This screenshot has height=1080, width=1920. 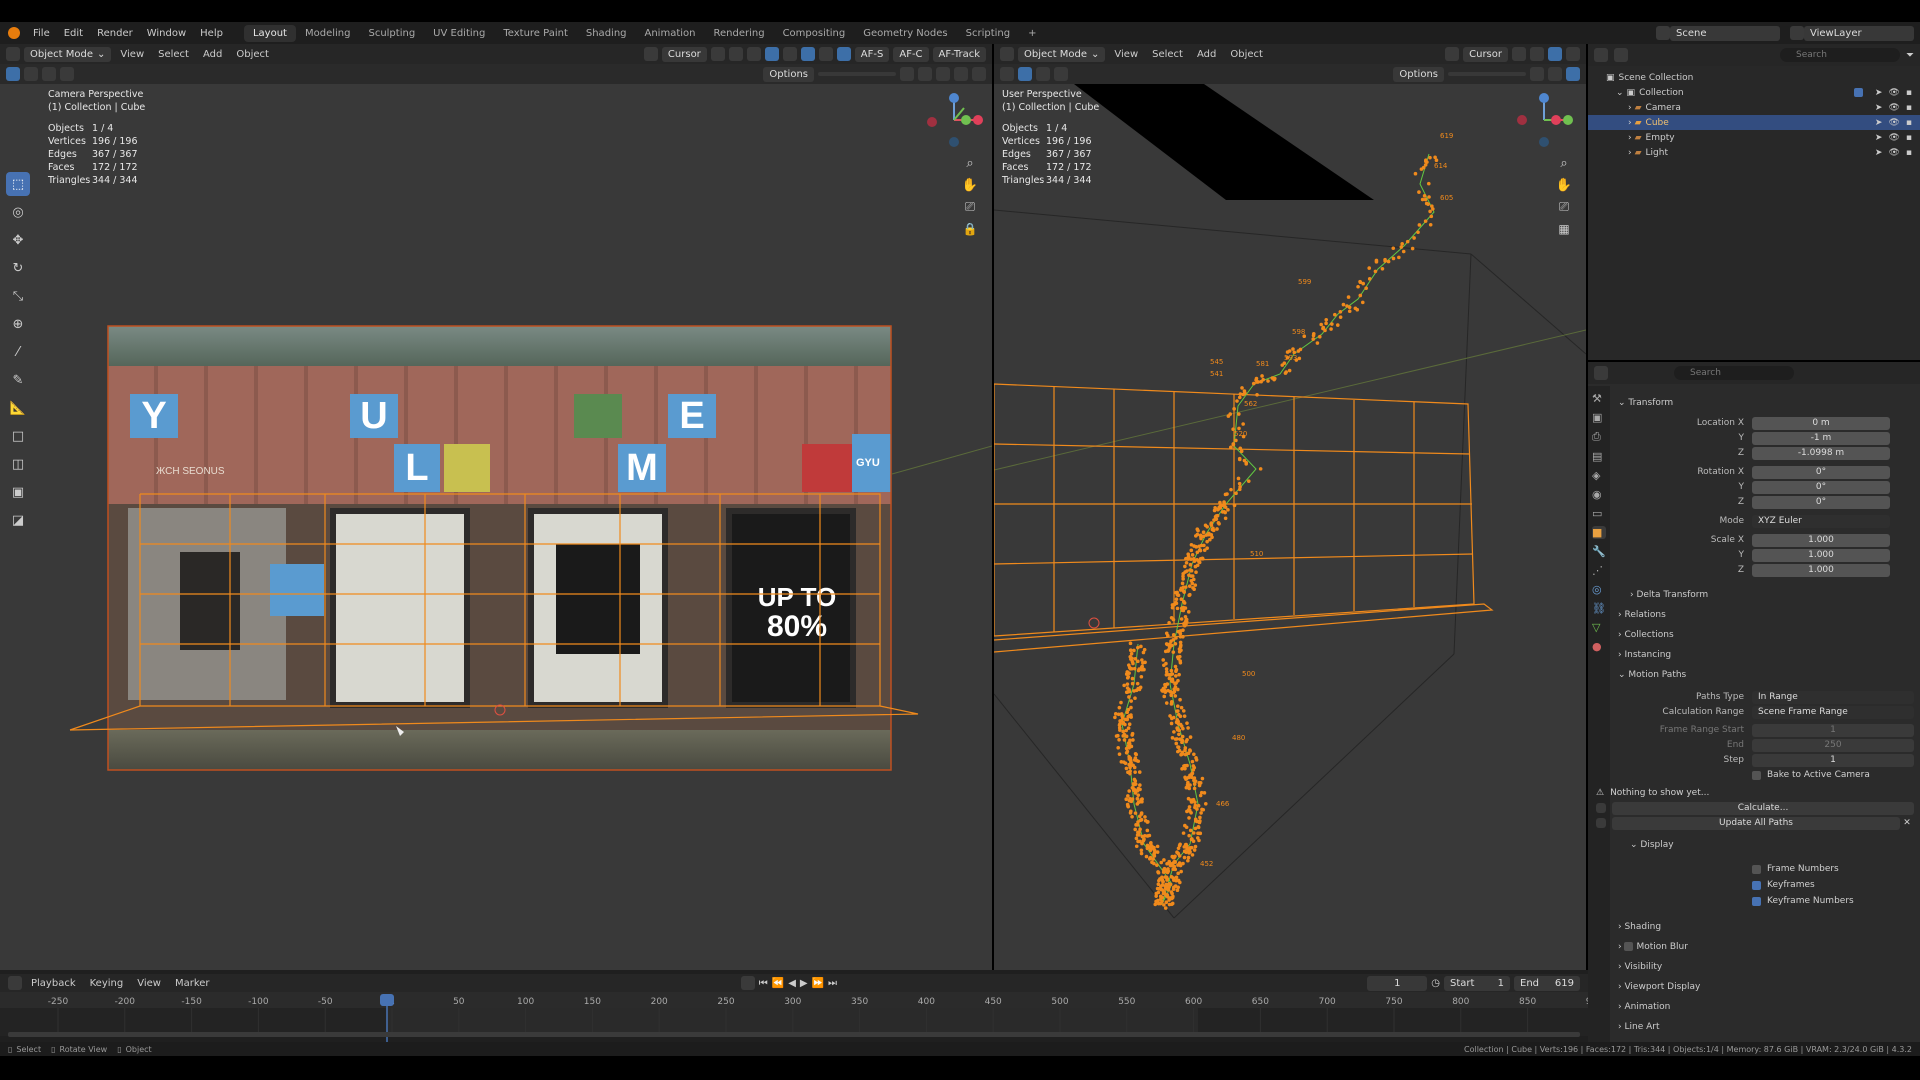 What do you see at coordinates (650, 54) in the screenshot?
I see `transform-orientation-icon` at bounding box center [650, 54].